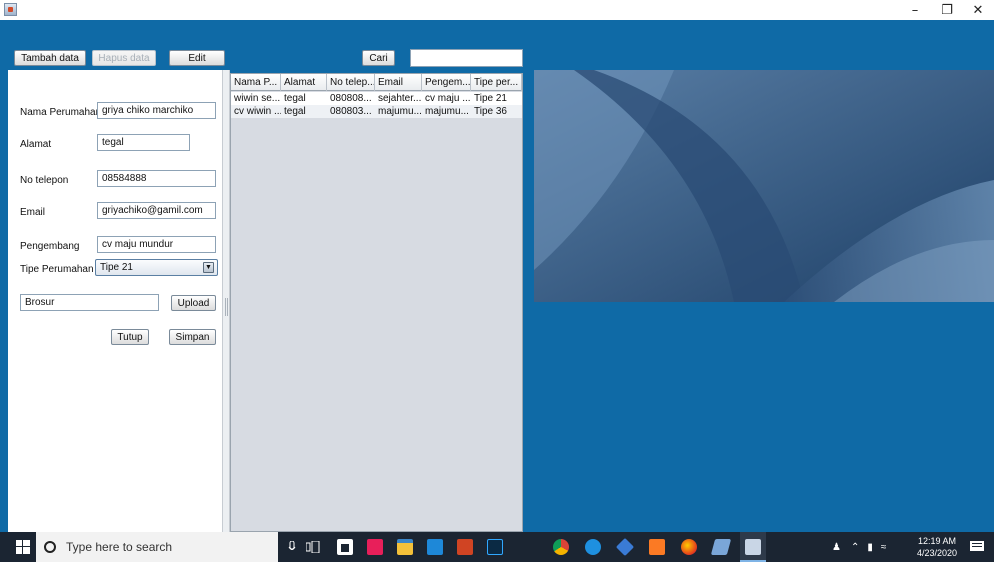  Describe the element at coordinates (313, 547) in the screenshot. I see `task-view-icon` at that location.